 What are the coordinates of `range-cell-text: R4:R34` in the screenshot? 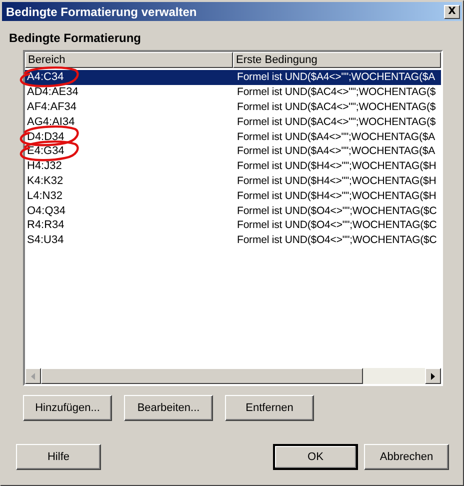 It's located at (46, 225).